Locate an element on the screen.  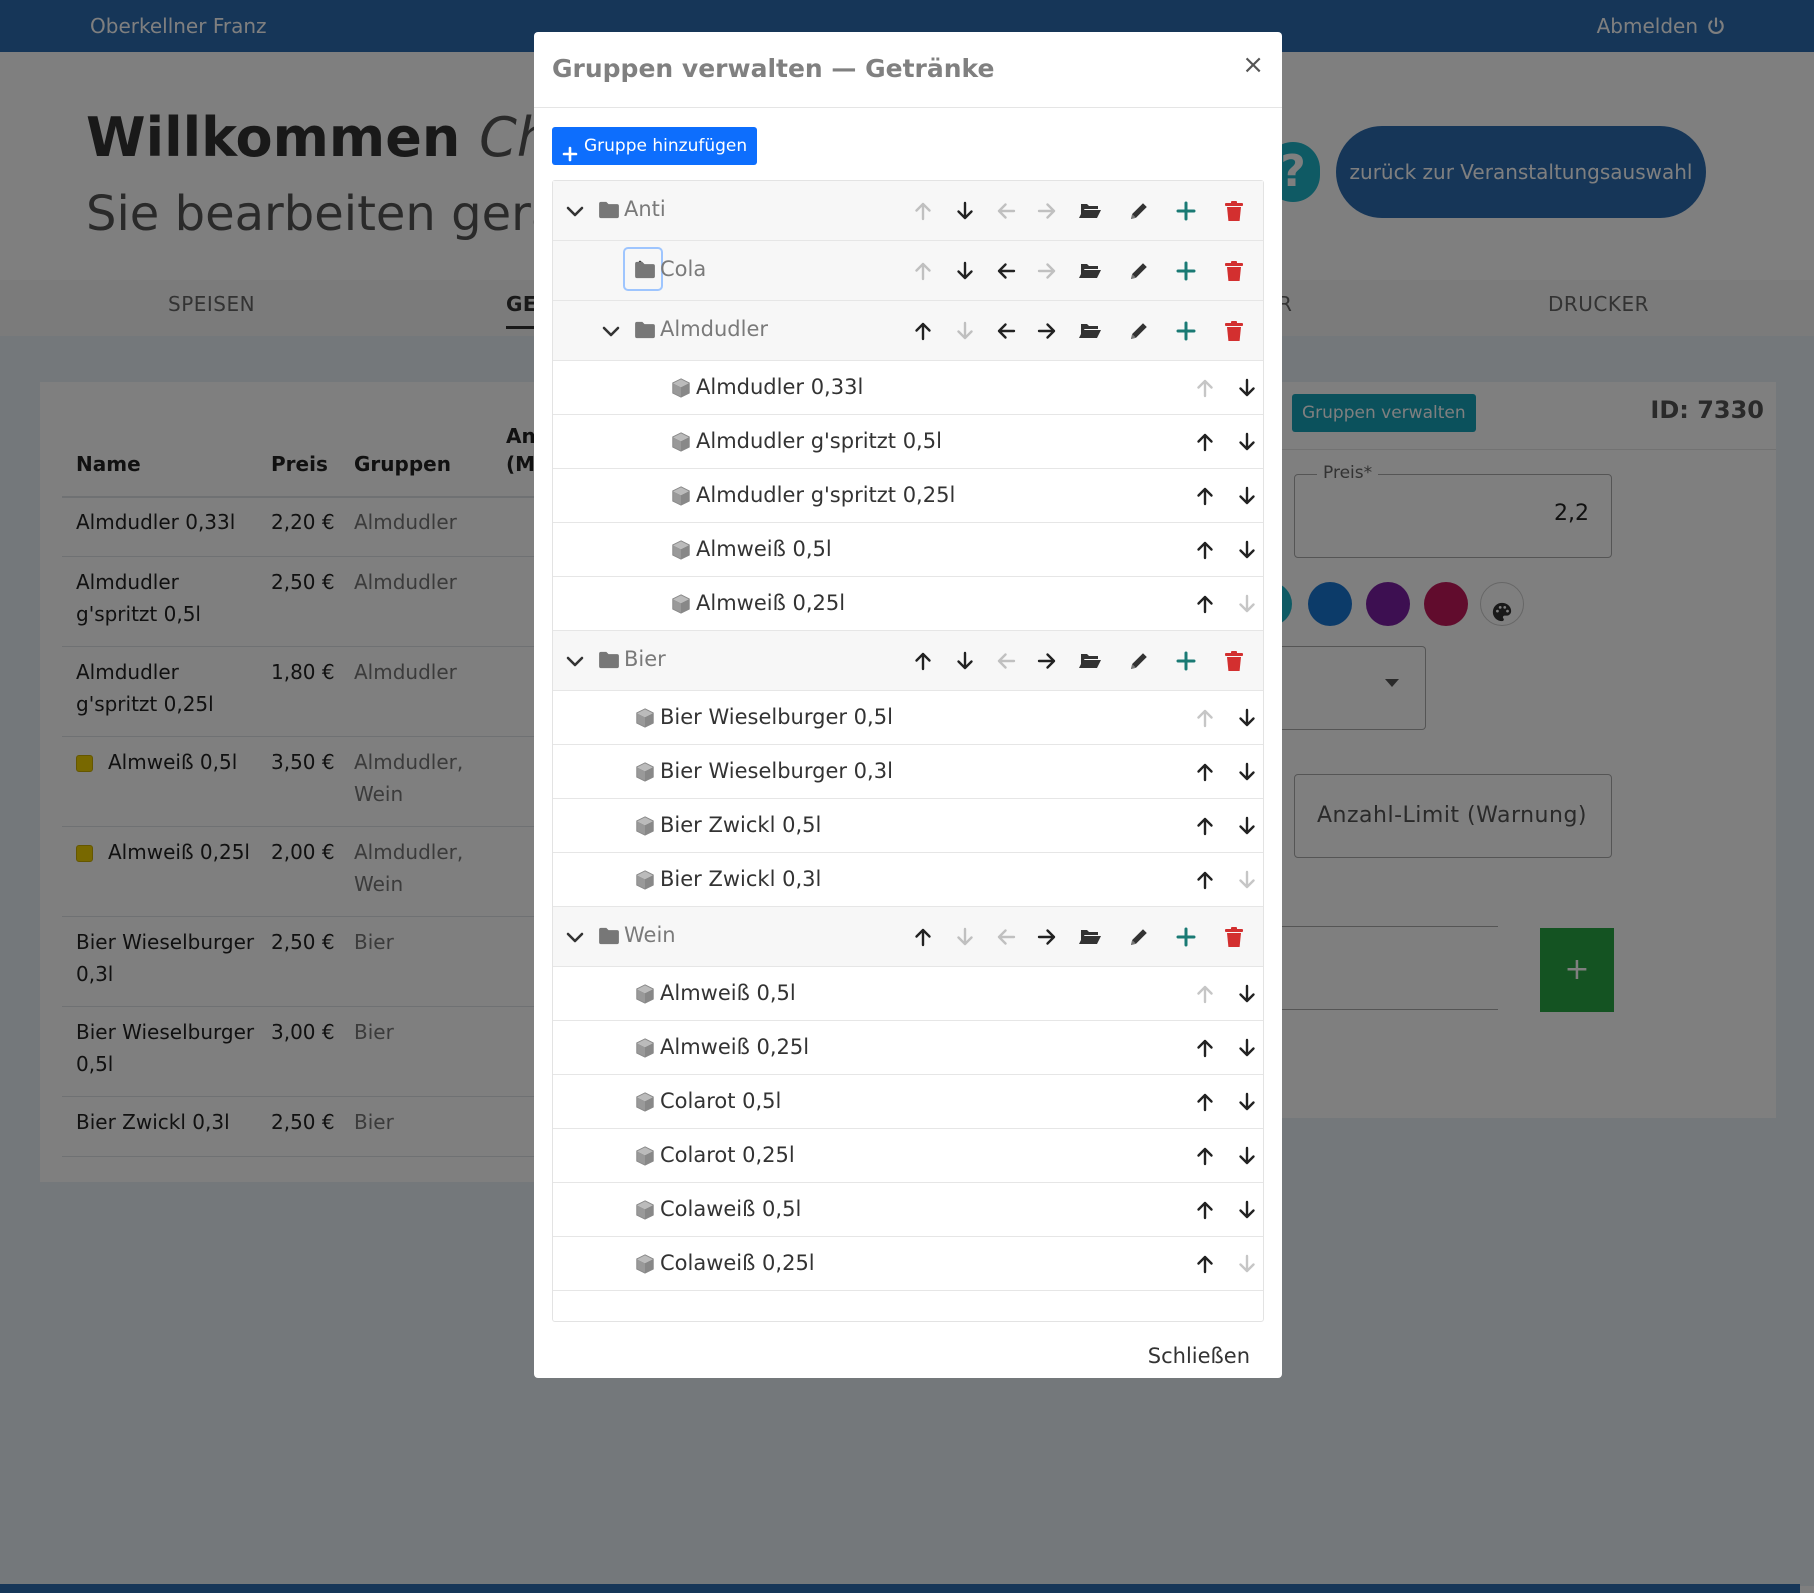
tree-item-row: Almdudler 0,33l is located at coordinates (908, 388).